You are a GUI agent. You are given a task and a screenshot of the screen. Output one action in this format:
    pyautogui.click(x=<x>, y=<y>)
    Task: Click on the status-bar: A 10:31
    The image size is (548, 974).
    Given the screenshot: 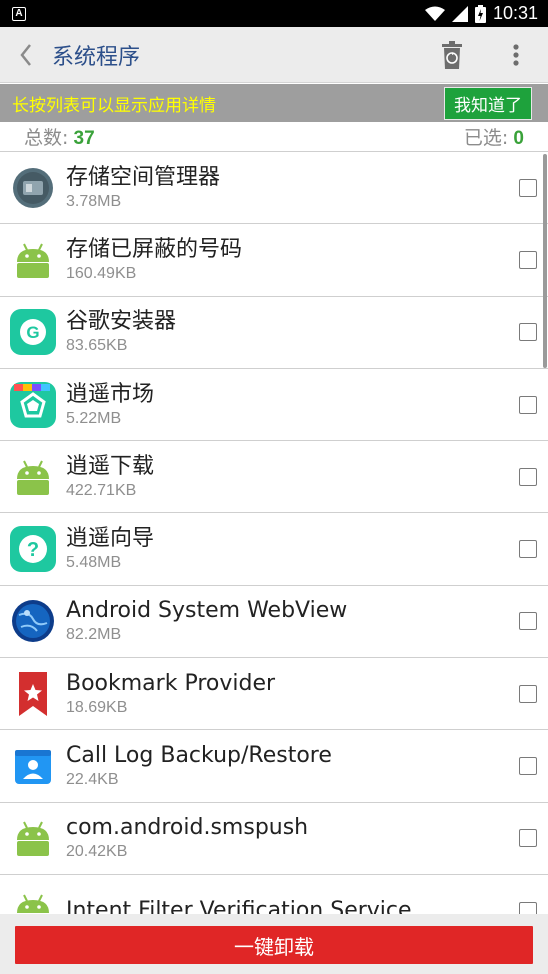 What is the action you would take?
    pyautogui.click(x=274, y=13)
    